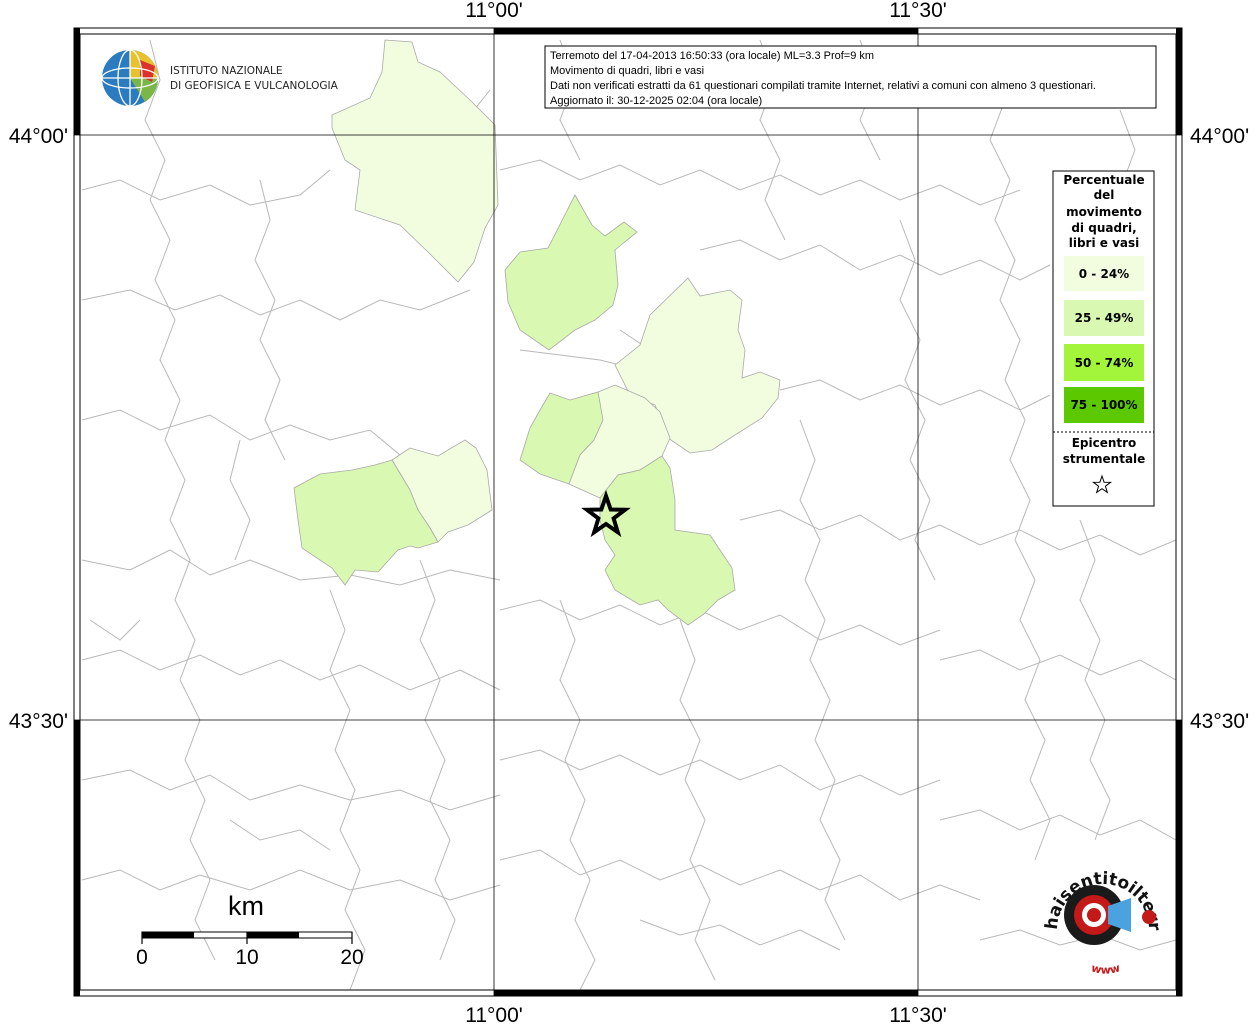  What do you see at coordinates (1103, 228) in the screenshot?
I see `legend-title-4: di quadri,` at bounding box center [1103, 228].